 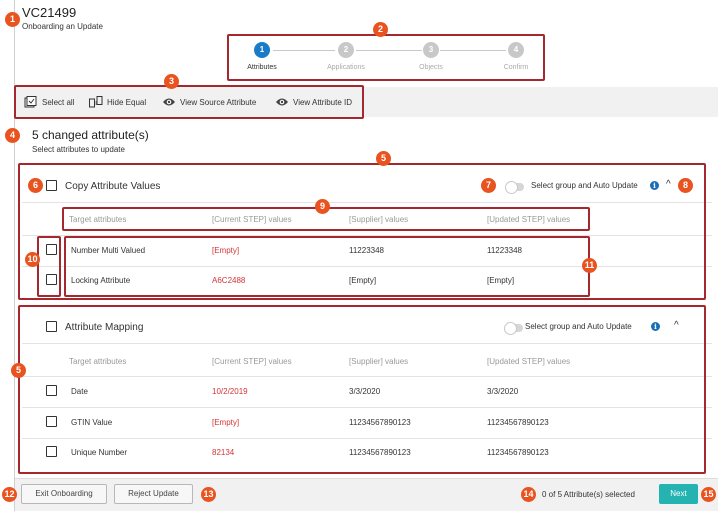 I want to click on page-title: VC21499, so click(x=49, y=12).